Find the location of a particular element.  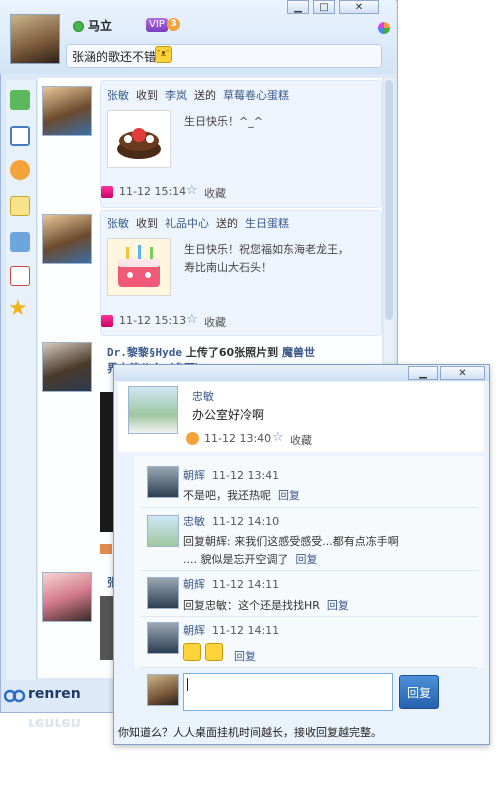

share-icon is located at coordinates (20, 276).